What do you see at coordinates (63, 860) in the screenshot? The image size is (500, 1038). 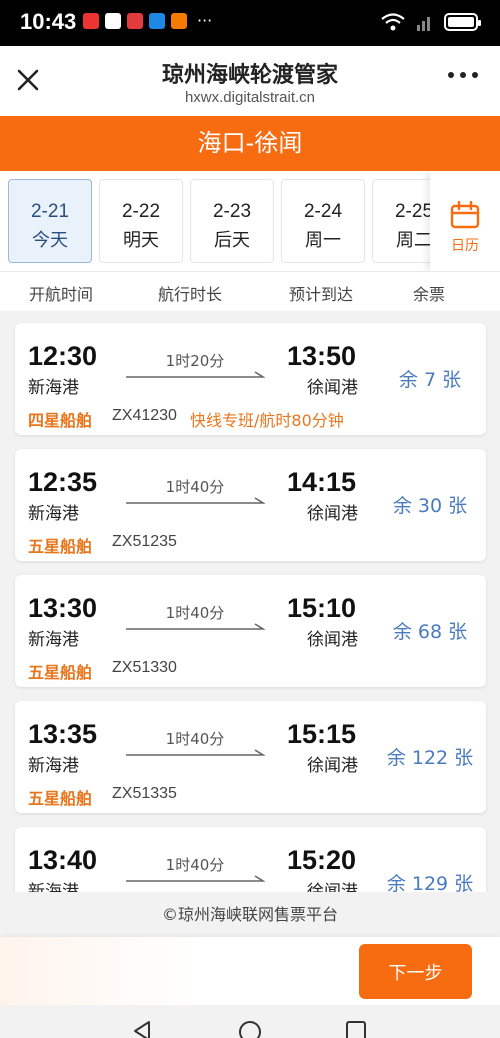 I see `depart-time: 13:40` at bounding box center [63, 860].